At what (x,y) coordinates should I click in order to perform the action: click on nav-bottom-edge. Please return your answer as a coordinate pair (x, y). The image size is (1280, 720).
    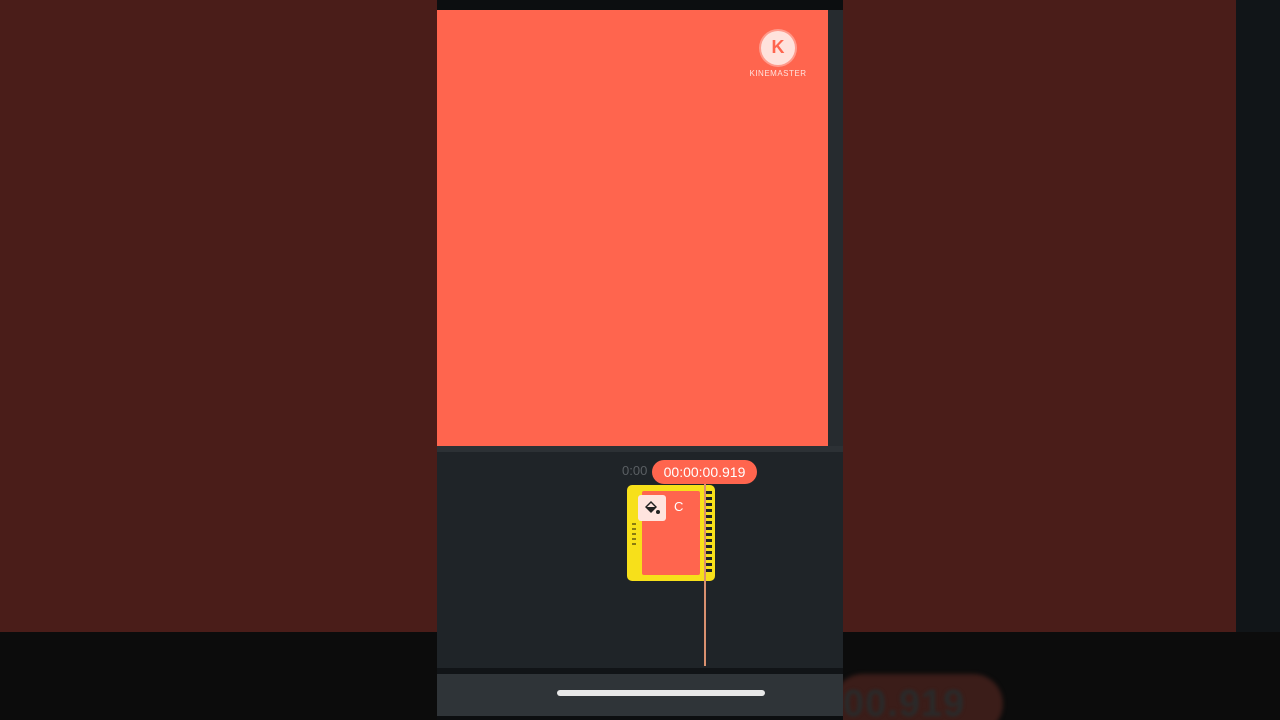
    Looking at the image, I should click on (640, 718).